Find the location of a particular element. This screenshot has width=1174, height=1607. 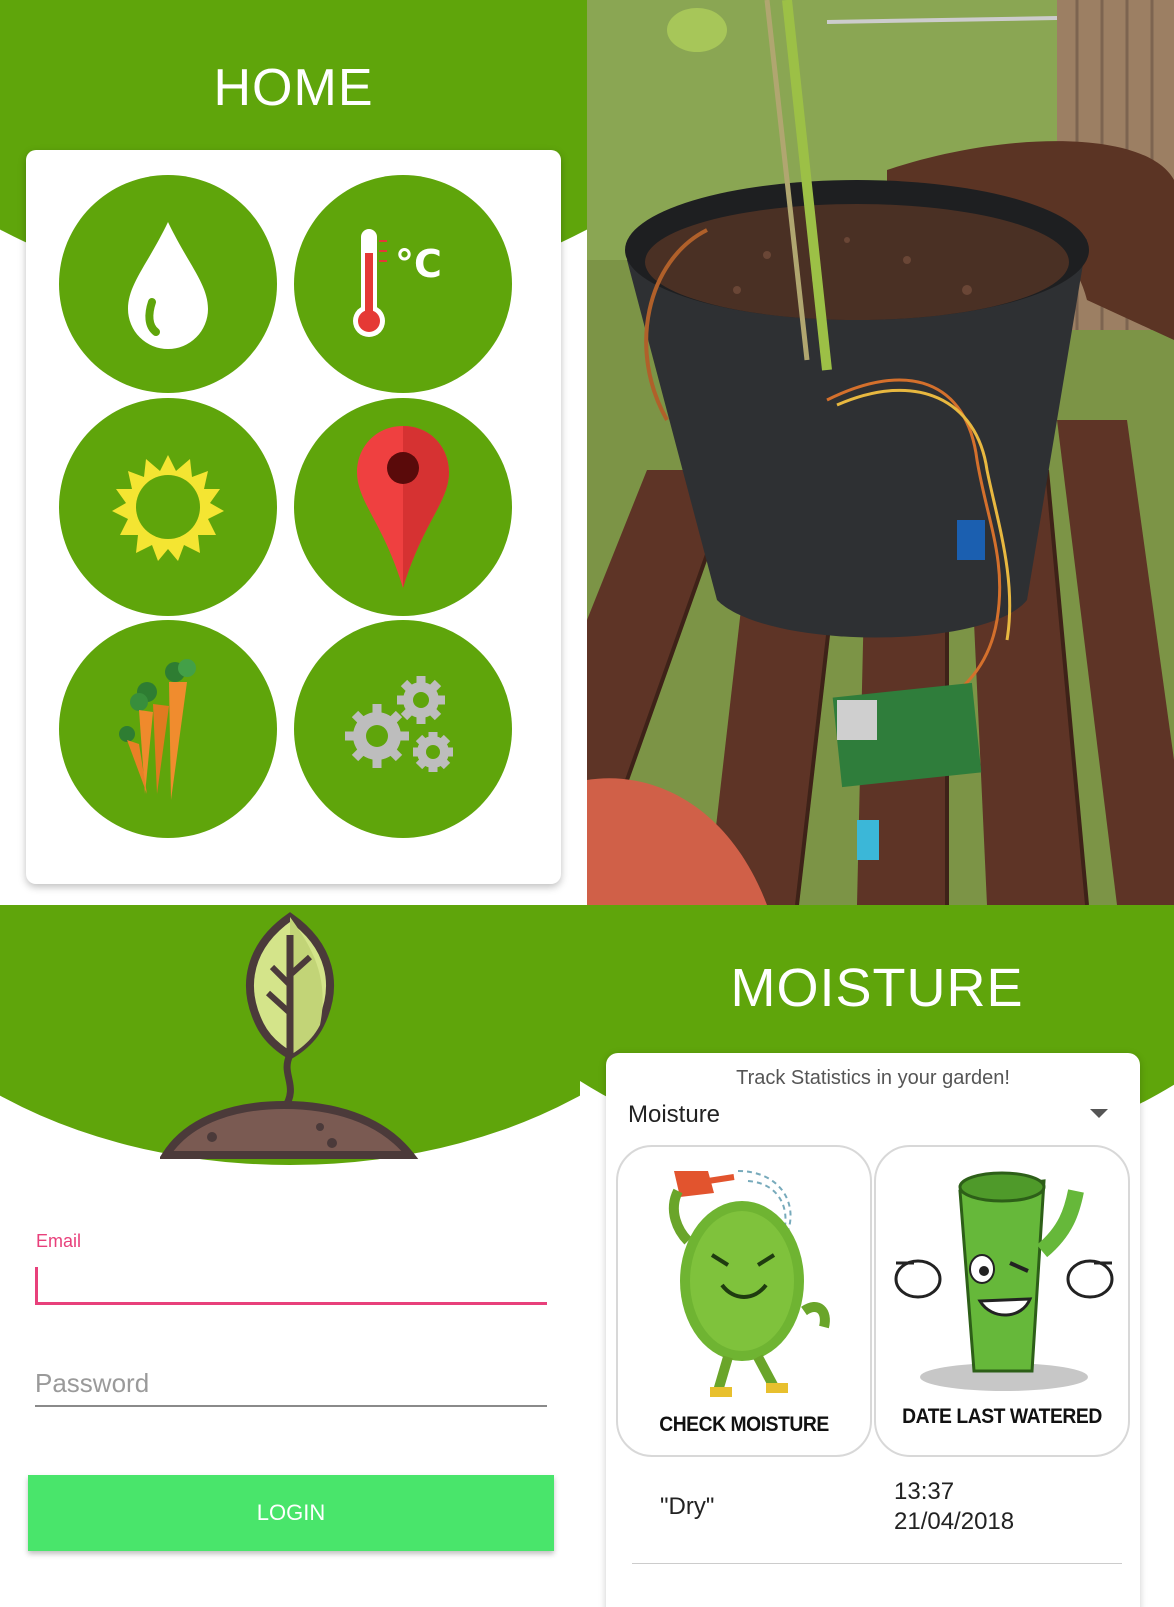

last-watered-time: 13:37 is located at coordinates (924, 1491).